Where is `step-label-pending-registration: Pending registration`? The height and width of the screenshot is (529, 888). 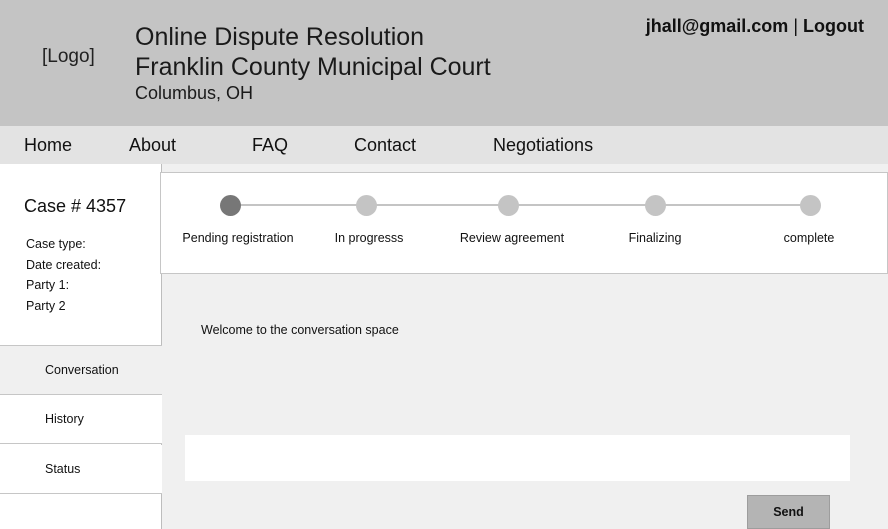 step-label-pending-registration: Pending registration is located at coordinates (238, 238).